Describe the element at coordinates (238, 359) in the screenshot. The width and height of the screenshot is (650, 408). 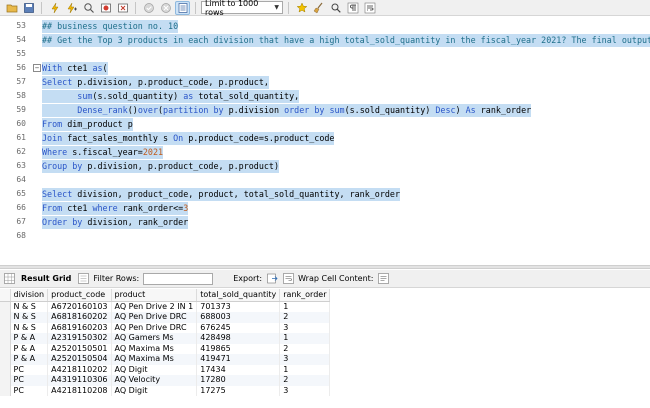
I see `cell-total-sold-quantity: 419471` at that location.